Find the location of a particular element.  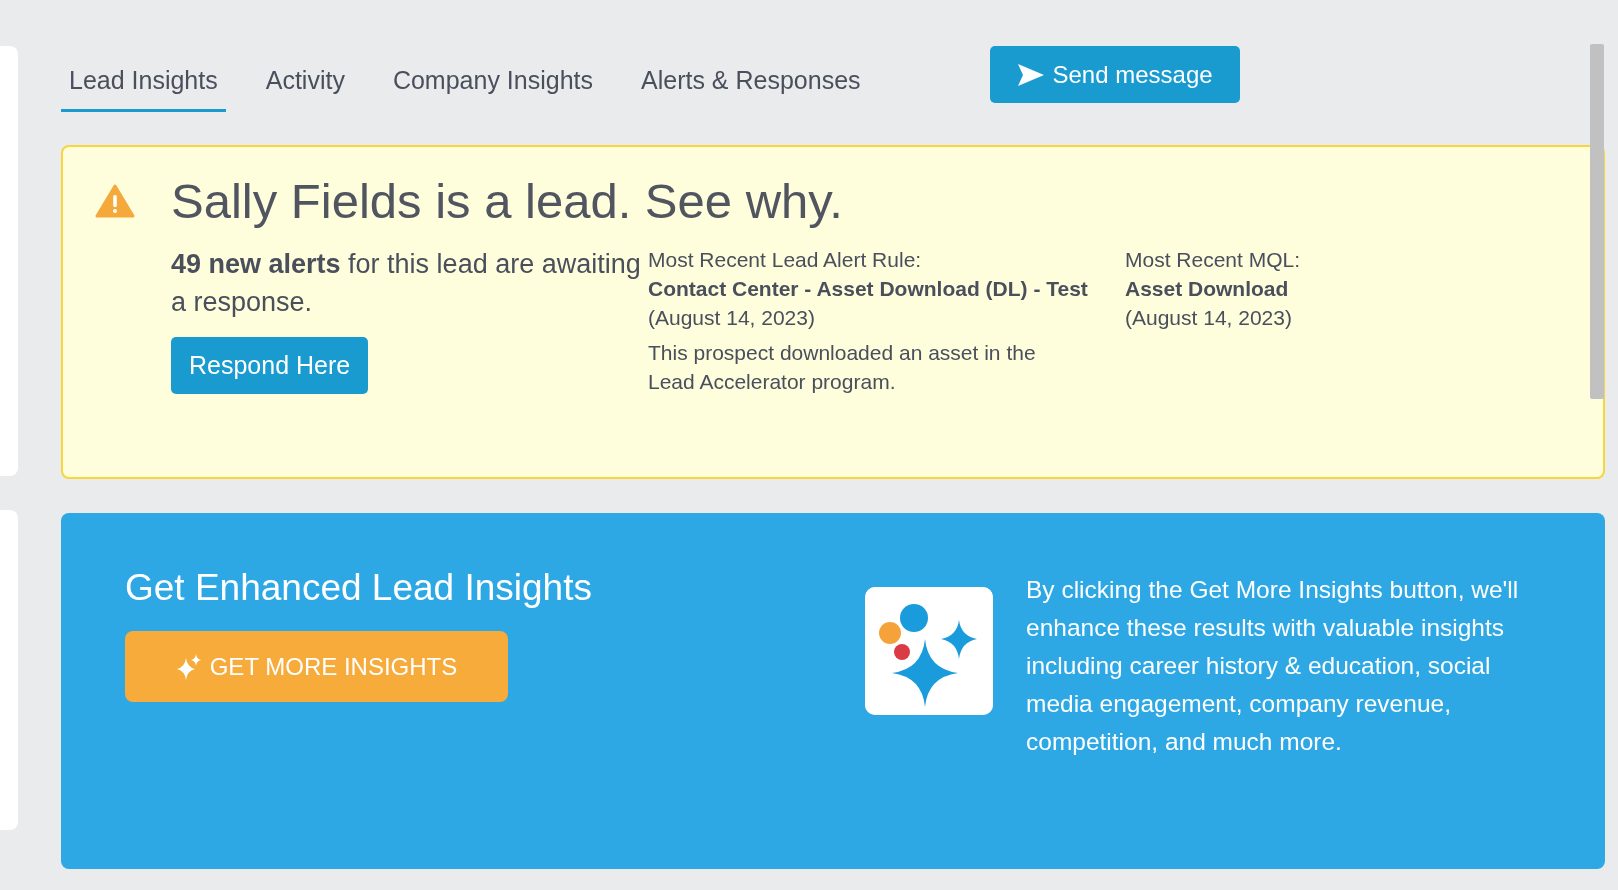

insights-description: By clicking the Get More Insights button, we'll enhance these results with valuable insights including career history & education, social media engagement, company revenue, competition, and much more. is located at coordinates (1273, 666).